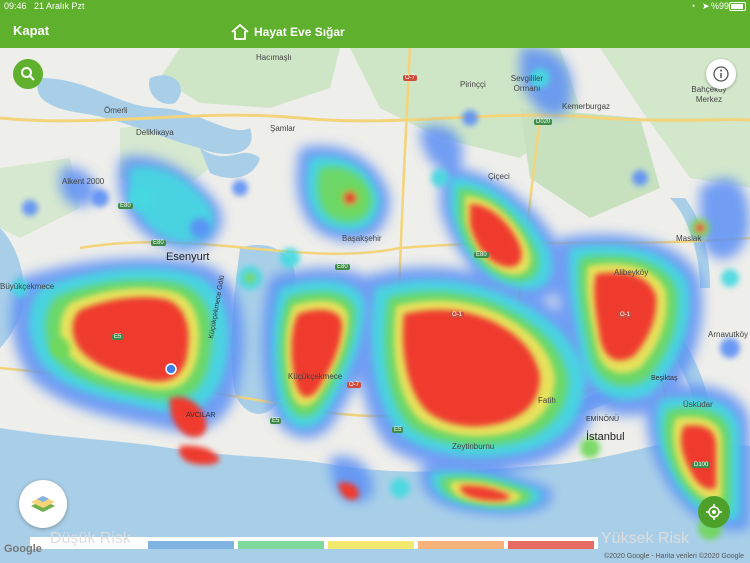 Image resolution: width=750 pixels, height=563 pixels. I want to click on search-button, so click(28, 74).